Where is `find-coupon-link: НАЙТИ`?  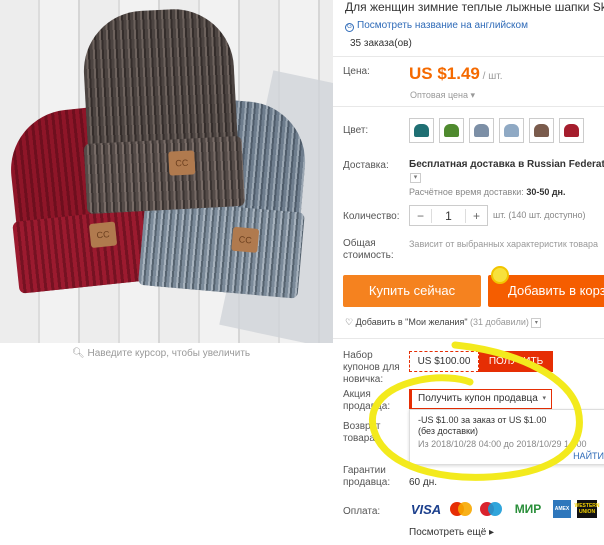
find-coupon-link: НАЙТИ is located at coordinates (588, 456).